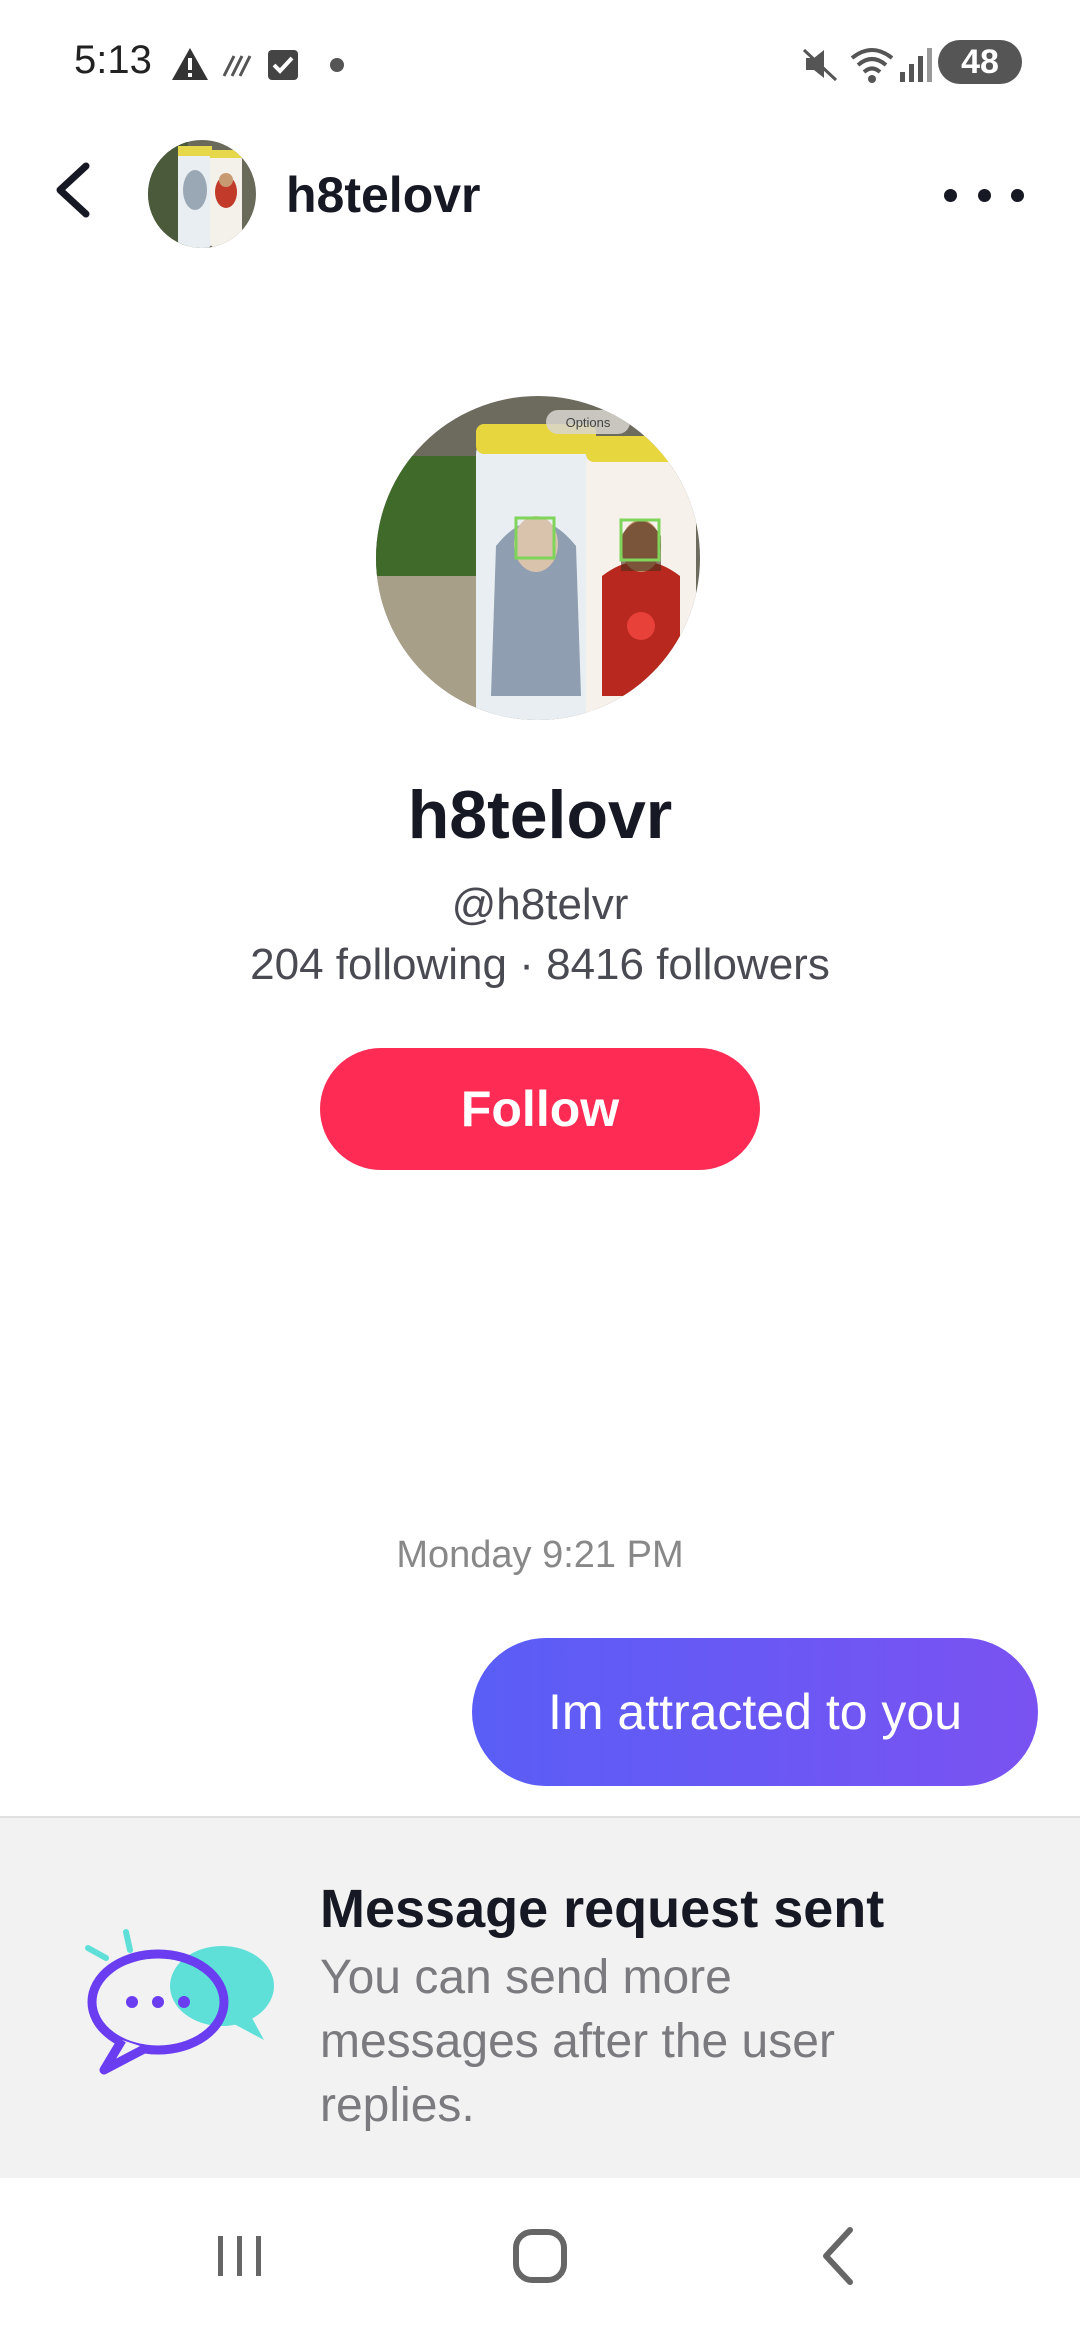  What do you see at coordinates (540, 1555) in the screenshot?
I see `message-timestamp: Monday 9:21 PM` at bounding box center [540, 1555].